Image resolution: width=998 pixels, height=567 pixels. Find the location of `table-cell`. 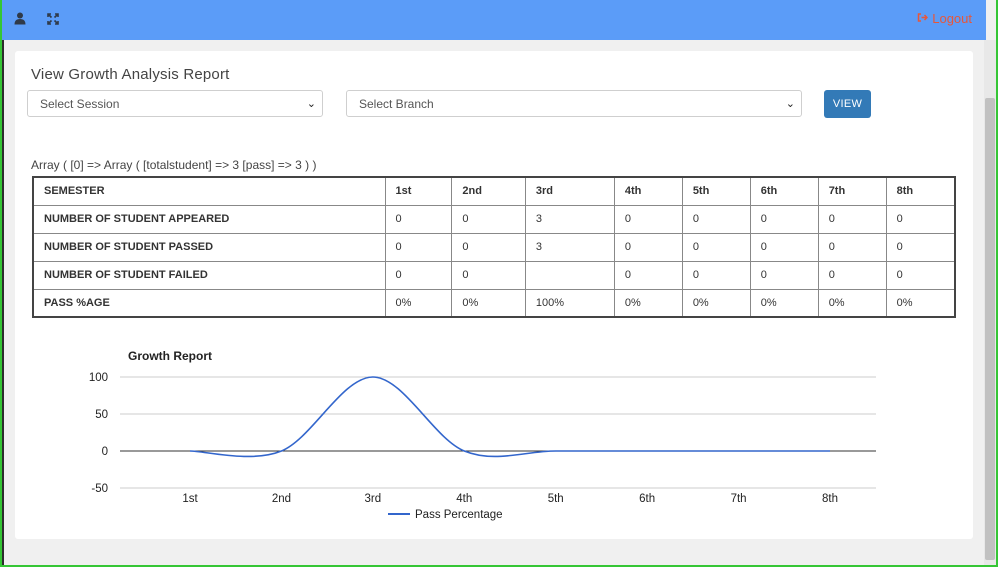

table-cell is located at coordinates (569, 275).